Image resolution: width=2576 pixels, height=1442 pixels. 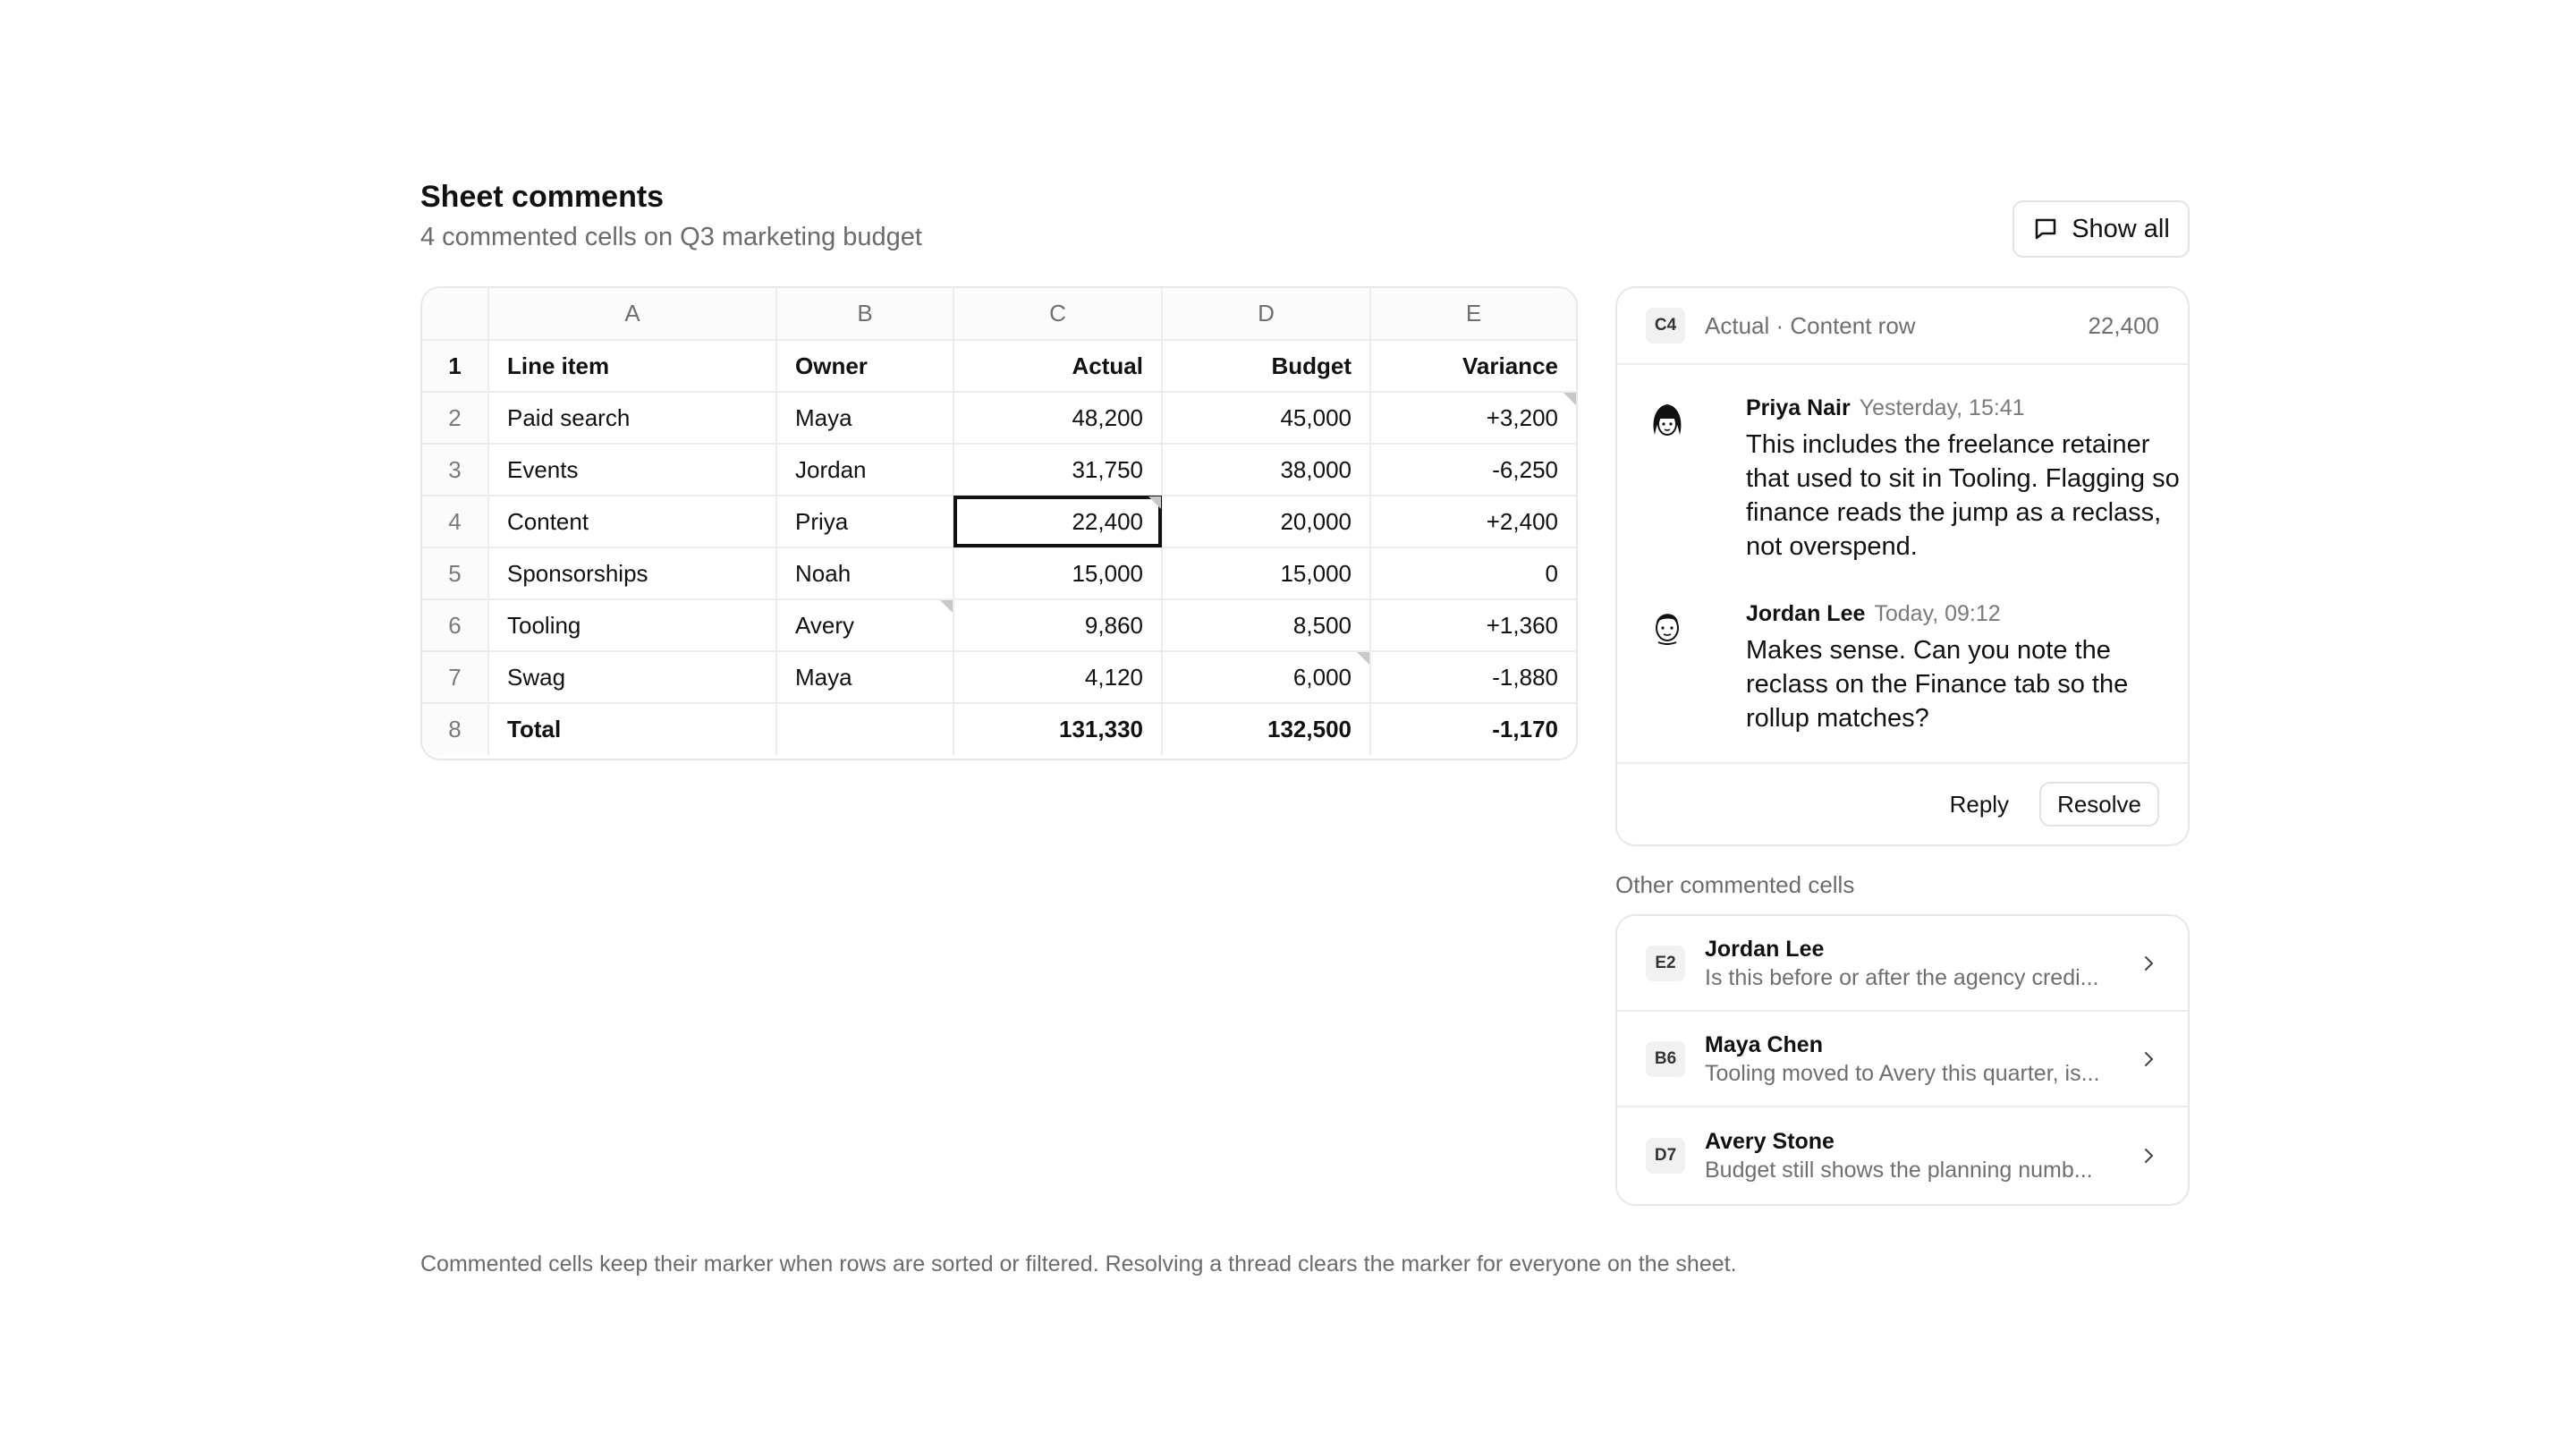 What do you see at coordinates (2099, 804) in the screenshot?
I see `resolve-button: Resolve` at bounding box center [2099, 804].